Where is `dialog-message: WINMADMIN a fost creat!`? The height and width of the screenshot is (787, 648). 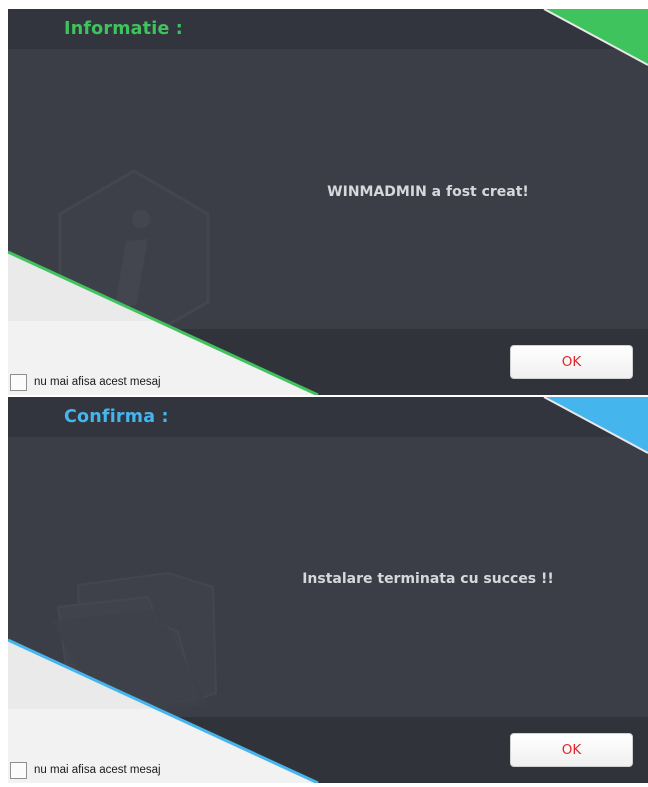
dialog-message: WINMADMIN a fost creat! is located at coordinates (428, 192).